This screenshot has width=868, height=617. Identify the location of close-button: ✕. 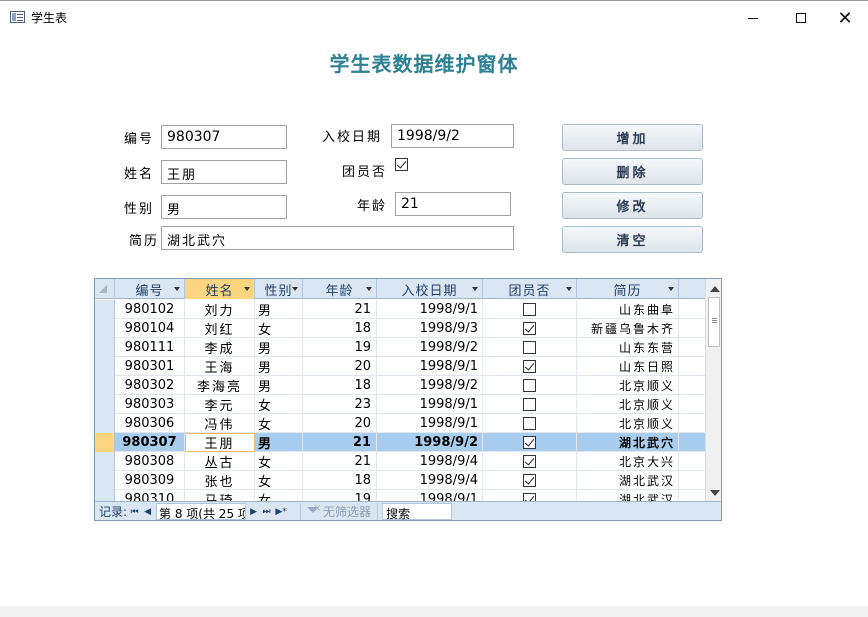
(845, 18).